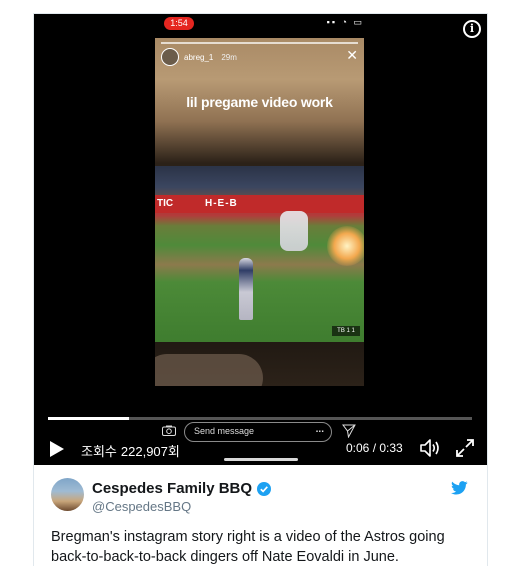 The image size is (530, 566). What do you see at coordinates (221, 203) in the screenshot?
I see `banner-text-right: H-E-B` at bounding box center [221, 203].